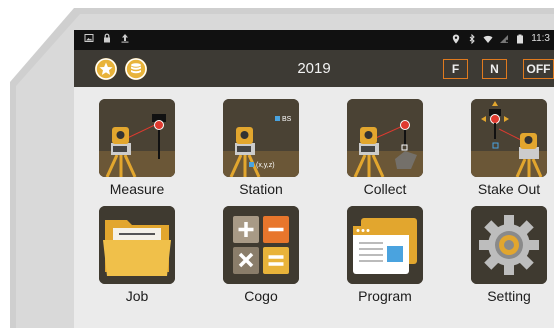 The width and height of the screenshot is (554, 328). What do you see at coordinates (107, 38) in the screenshot?
I see `lock-icon` at bounding box center [107, 38].